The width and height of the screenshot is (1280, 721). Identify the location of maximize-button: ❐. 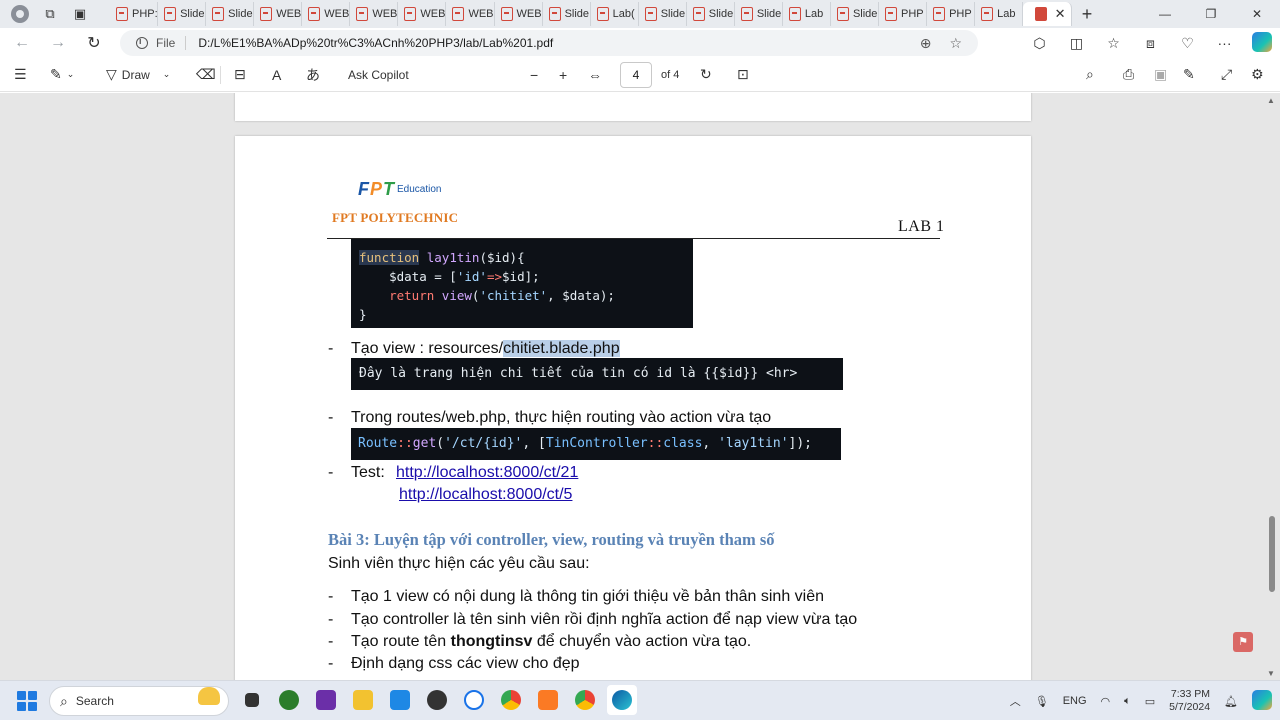
(1211, 14).